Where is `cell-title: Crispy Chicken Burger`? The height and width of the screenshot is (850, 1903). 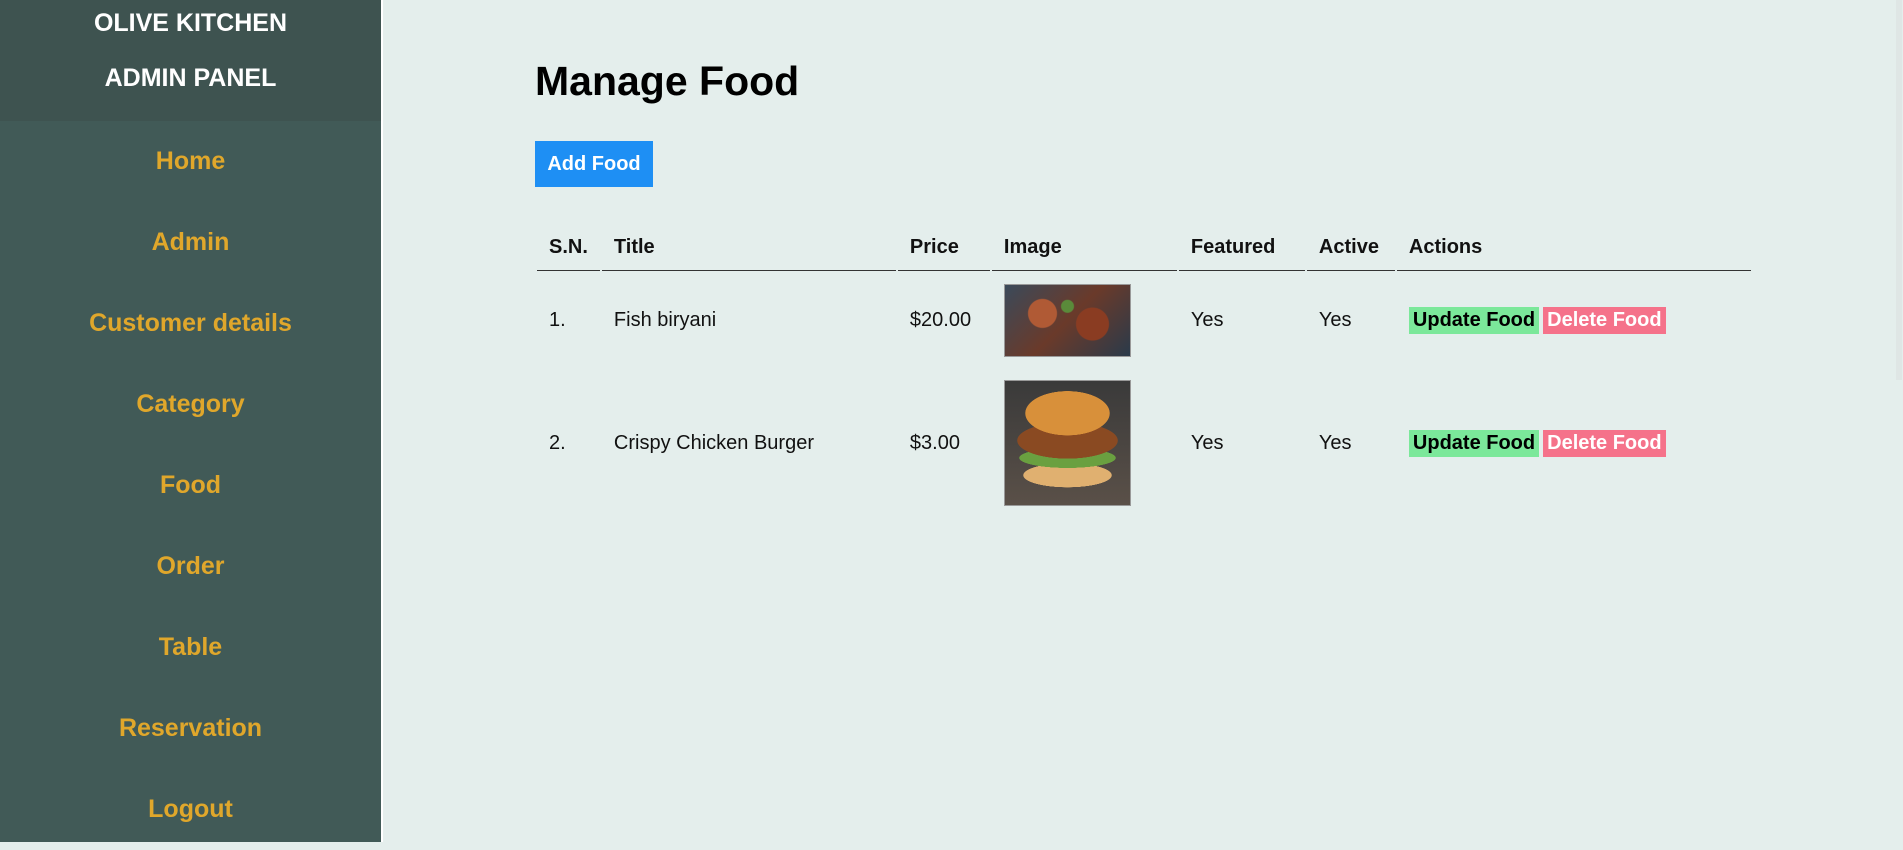
cell-title: Crispy Chicken Burger is located at coordinates (713, 442).